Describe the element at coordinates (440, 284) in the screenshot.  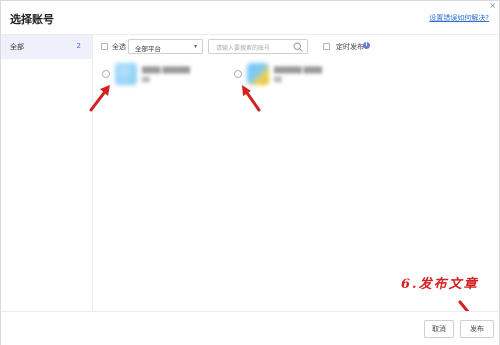
I see `annotation-label: 6.发布文章` at that location.